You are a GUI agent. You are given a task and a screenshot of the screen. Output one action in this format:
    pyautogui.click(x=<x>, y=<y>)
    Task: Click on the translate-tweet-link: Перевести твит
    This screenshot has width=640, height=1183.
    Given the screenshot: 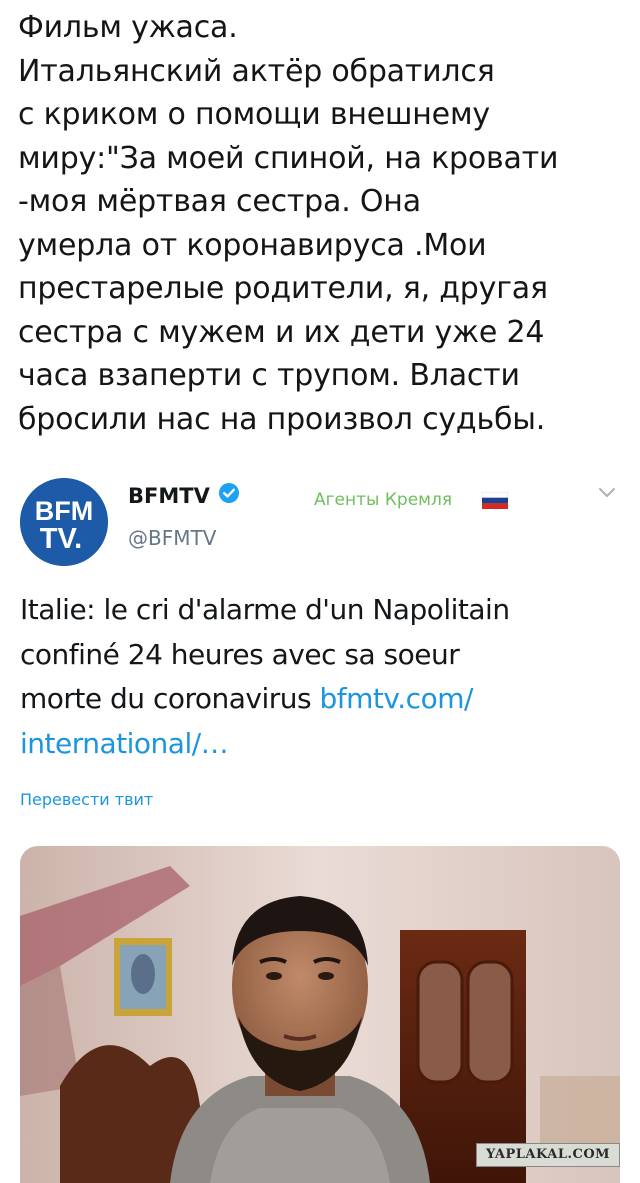 What is the action you would take?
    pyautogui.click(x=86, y=799)
    